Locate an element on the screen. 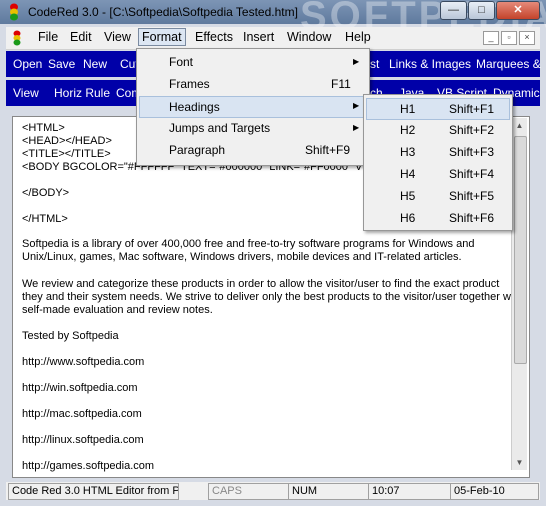 This screenshot has width=546, height=506. status-time: 10:07 is located at coordinates (409, 491).